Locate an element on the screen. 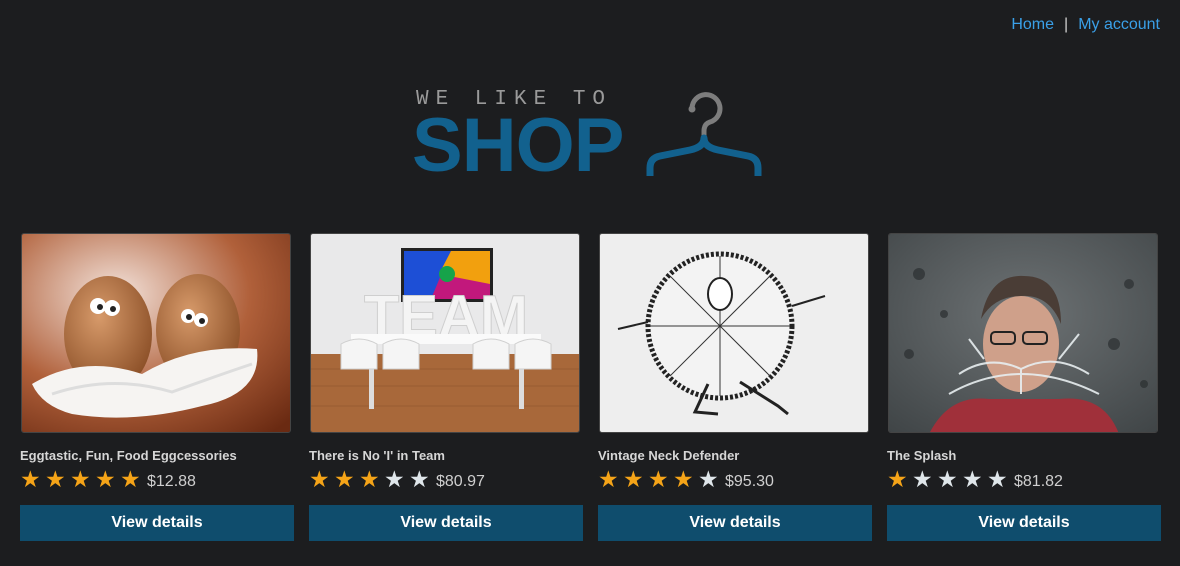 The width and height of the screenshot is (1180, 566). product-title: Eggtastic, Fun, Food Eggcessories is located at coordinates (128, 455).